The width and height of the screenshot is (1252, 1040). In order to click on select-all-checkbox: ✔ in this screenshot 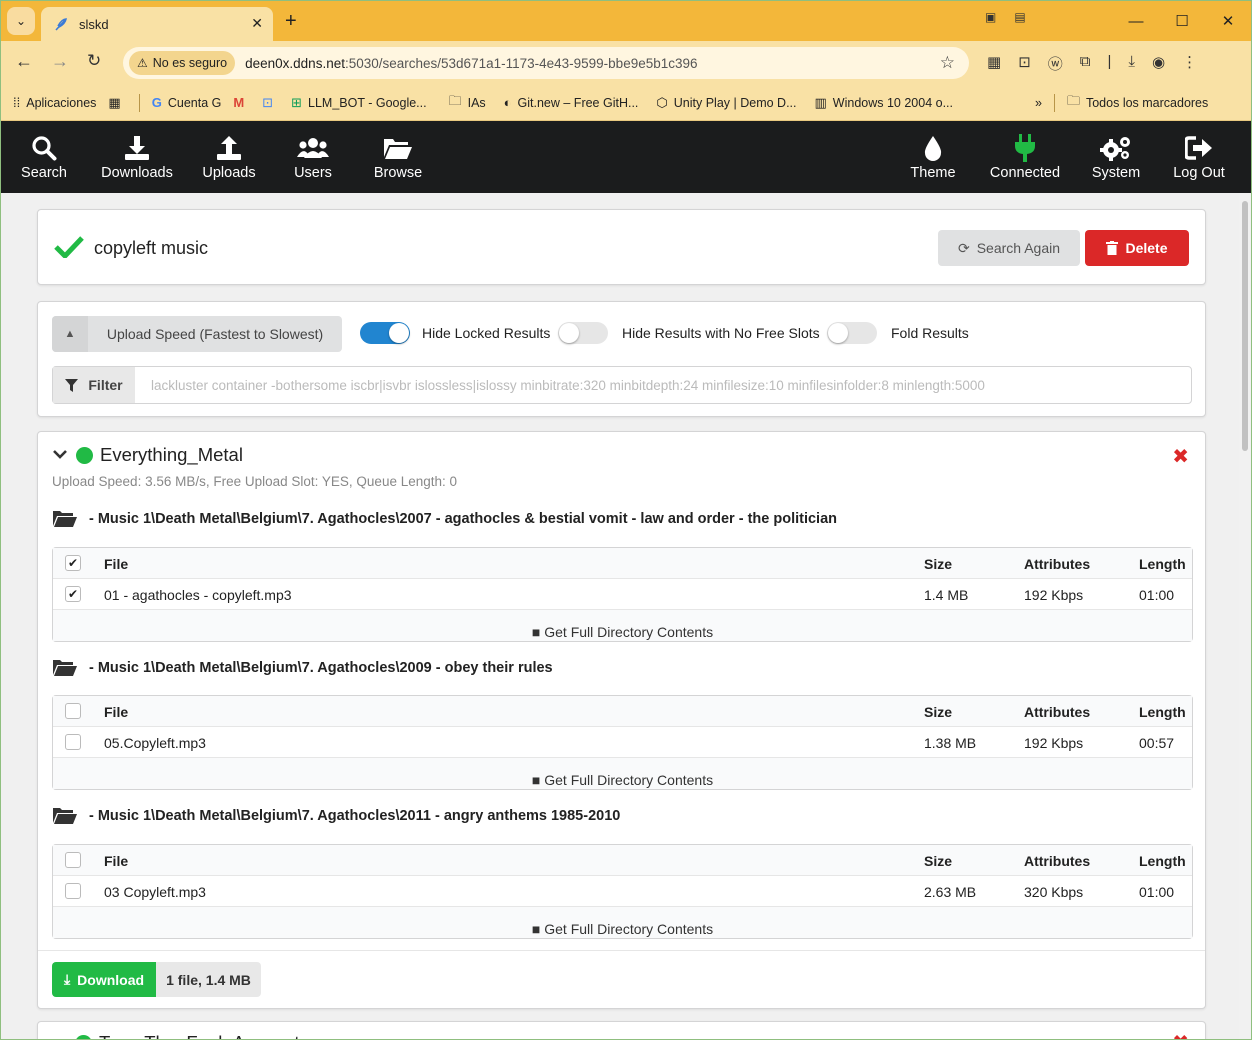, I will do `click(73, 563)`.